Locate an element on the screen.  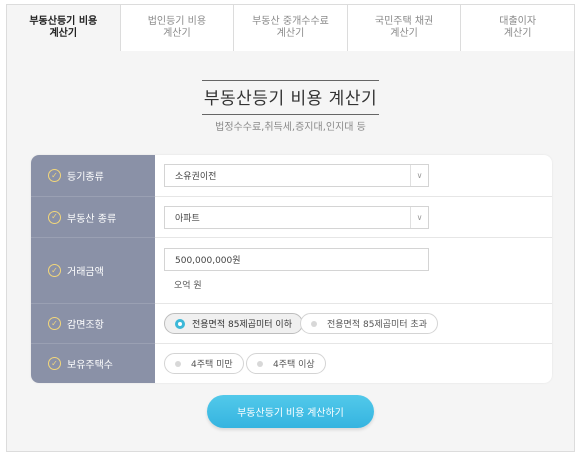
row-content: 전용면적 85제곱미터 이하 전용면적 85제곱미터 초과 is located at coordinates (353, 324).